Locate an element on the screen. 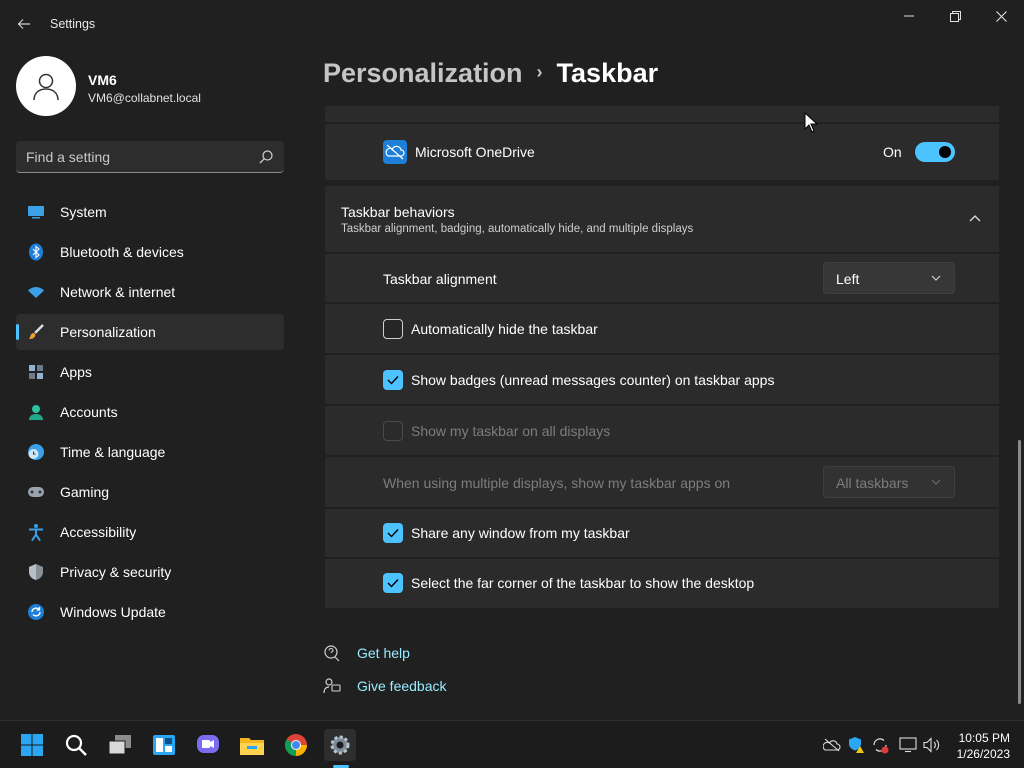 This screenshot has height=768, width=1024. system-clock: 10:05 PM 1/26/2023 is located at coordinates (983, 746).